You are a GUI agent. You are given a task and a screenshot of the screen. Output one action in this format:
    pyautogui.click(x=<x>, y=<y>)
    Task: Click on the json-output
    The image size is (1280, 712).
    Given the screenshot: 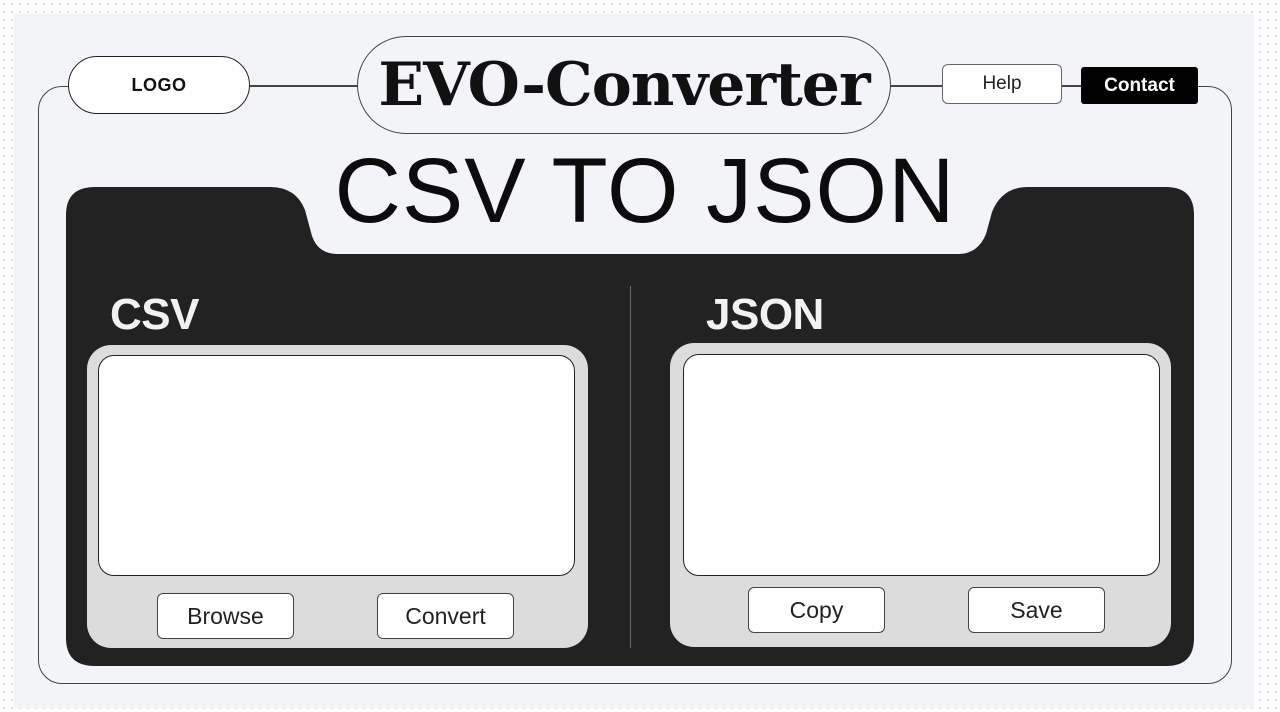 What is the action you would take?
    pyautogui.click(x=921, y=465)
    